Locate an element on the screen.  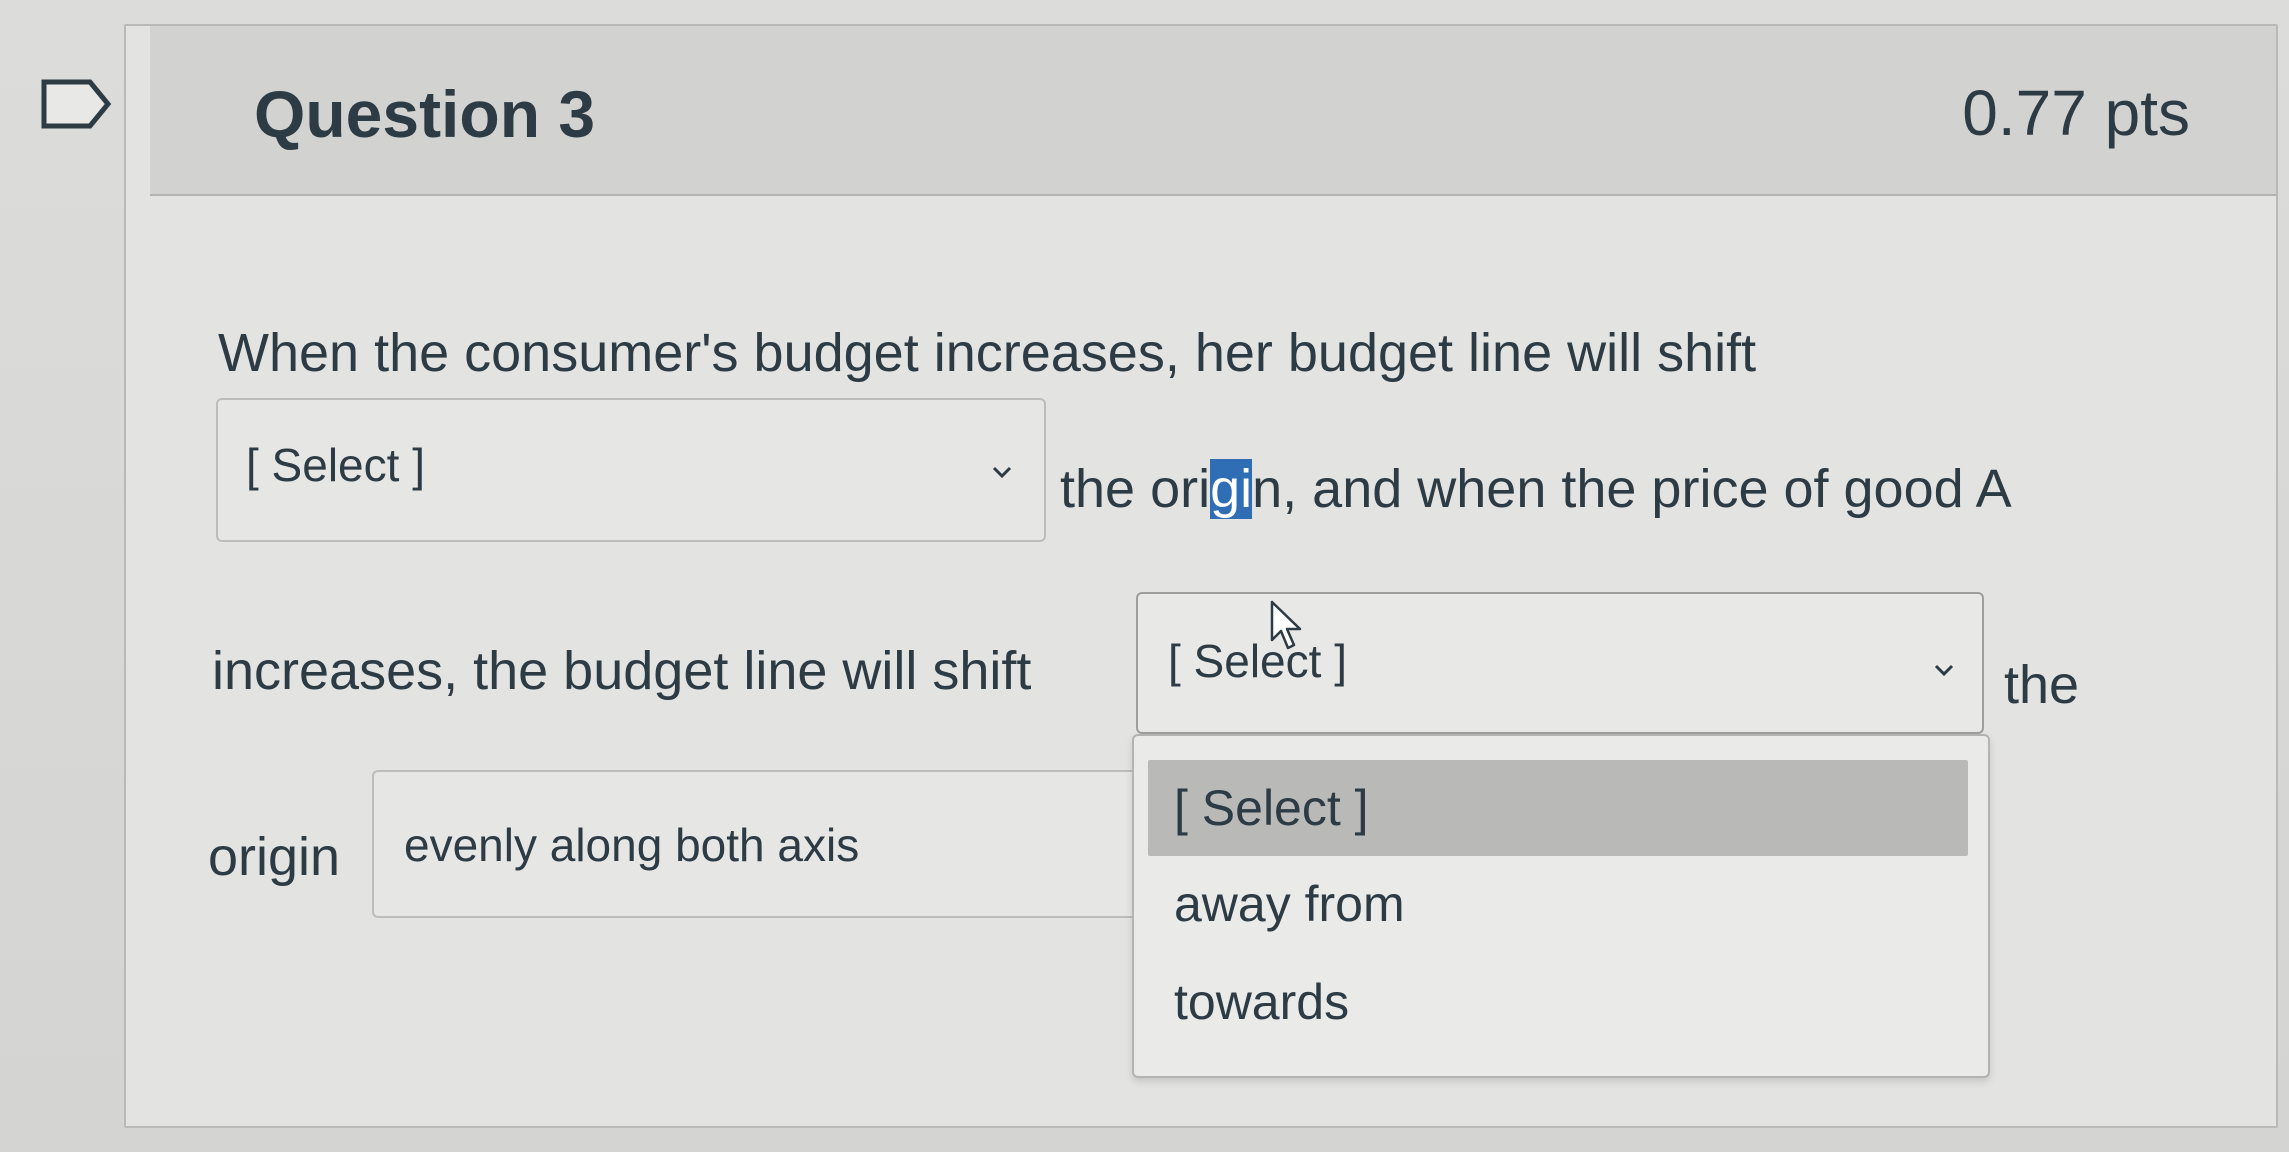
question-text-line-3: increases, the budget line will shift is located at coordinates (622, 671).